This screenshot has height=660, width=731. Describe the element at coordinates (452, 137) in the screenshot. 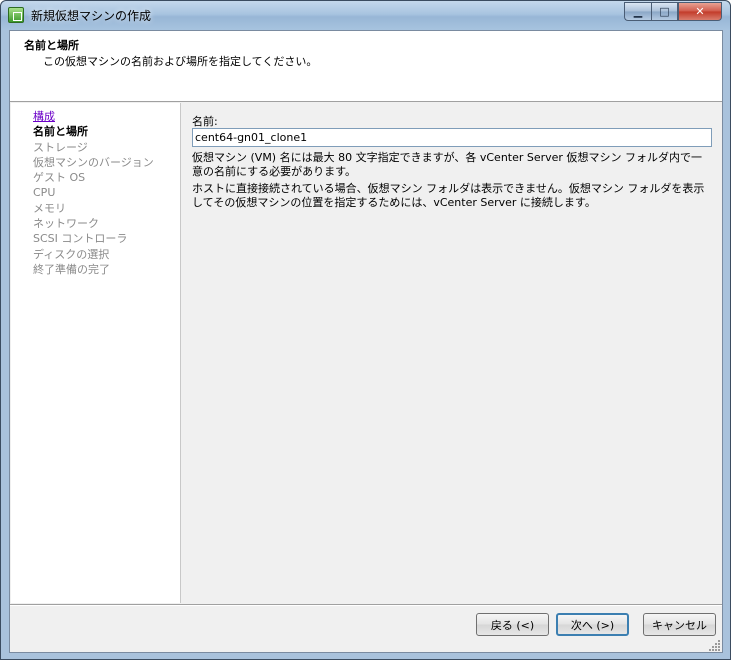

I see `vm-name-input` at that location.